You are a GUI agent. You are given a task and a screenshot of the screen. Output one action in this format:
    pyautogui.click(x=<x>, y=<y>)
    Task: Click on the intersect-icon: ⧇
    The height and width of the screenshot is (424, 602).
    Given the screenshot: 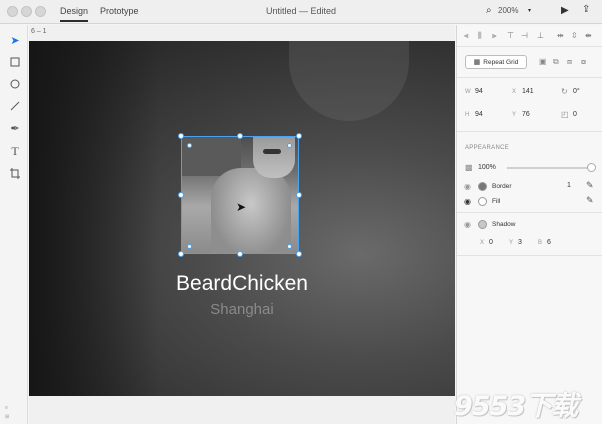 What is the action you would take?
    pyautogui.click(x=583, y=62)
    